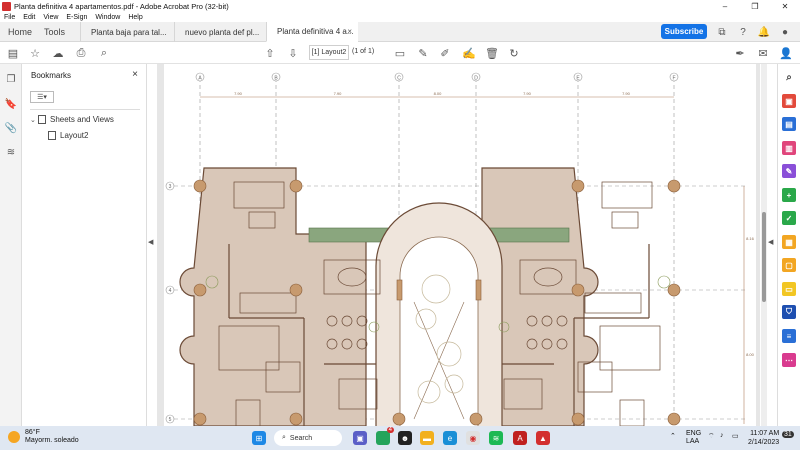  What do you see at coordinates (673, 436) in the screenshot?
I see `tray-chevron-up-icon: ⌃` at bounding box center [673, 436].